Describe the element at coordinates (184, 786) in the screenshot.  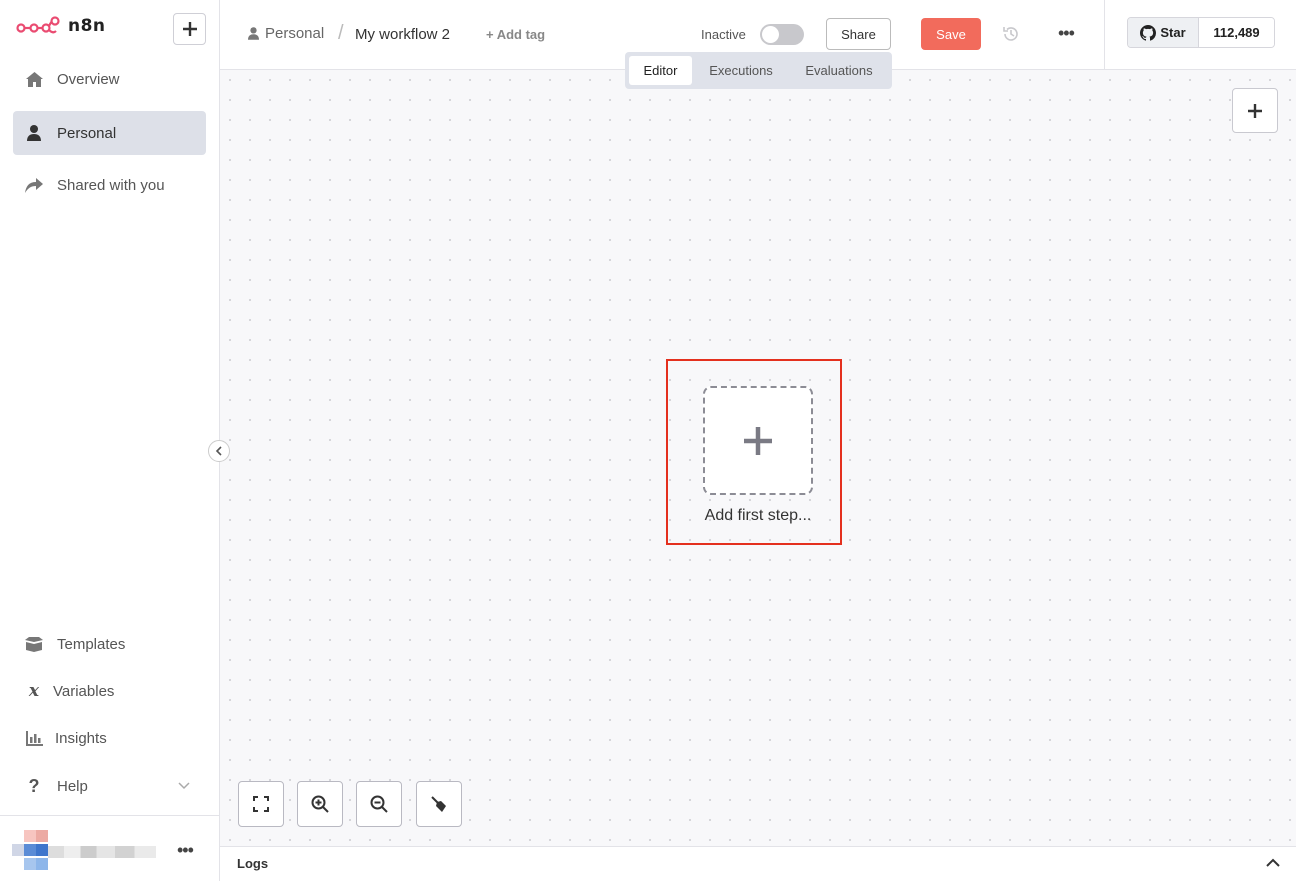
I see `chevron-down-icon` at that location.